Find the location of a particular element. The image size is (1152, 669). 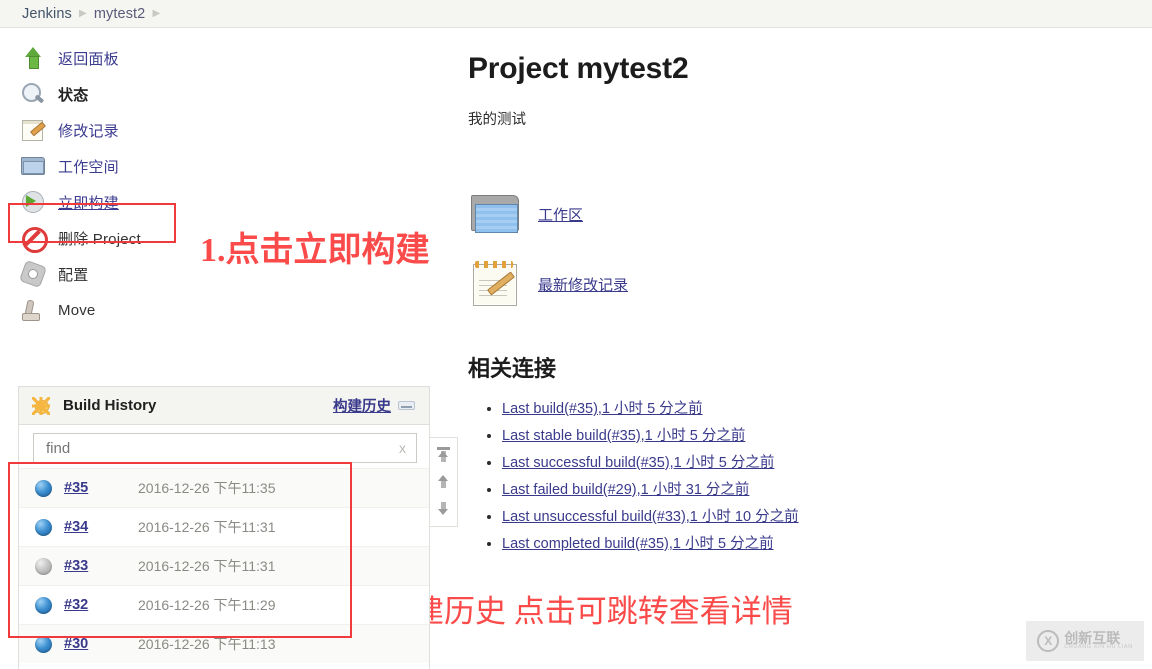

scroll-up-button is located at coordinates (443, 481).